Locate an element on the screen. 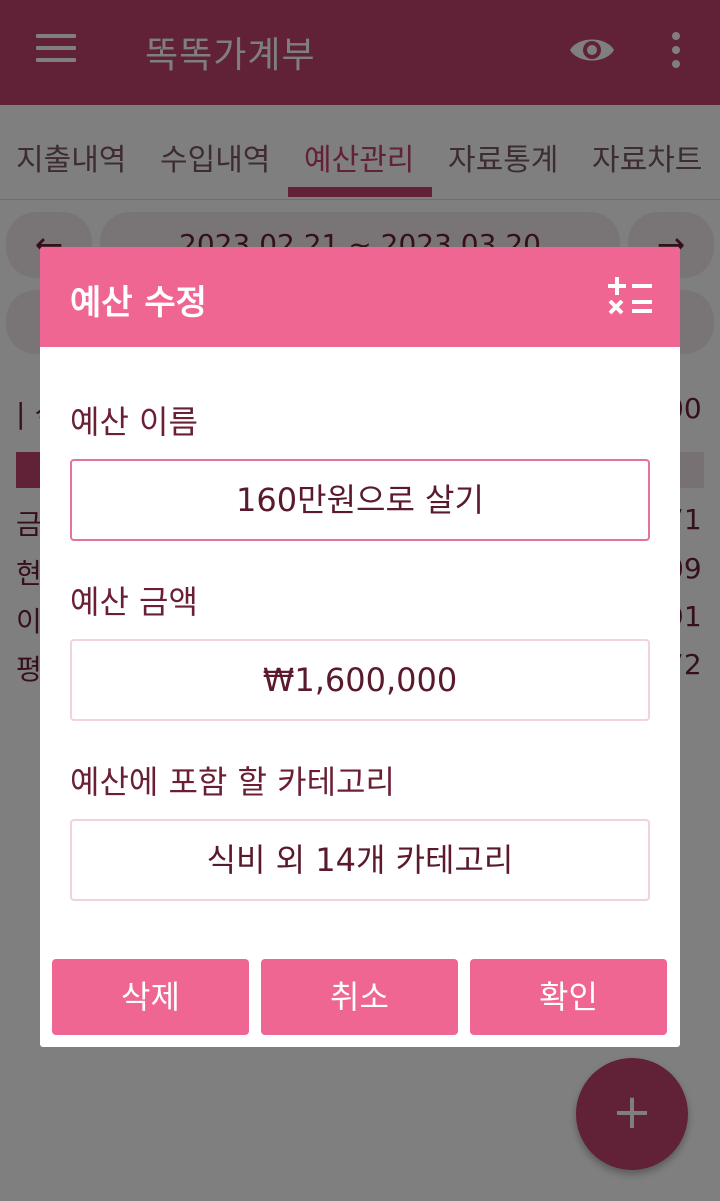 This screenshot has height=1201, width=720. cancel-button: 취소 is located at coordinates (359, 997).